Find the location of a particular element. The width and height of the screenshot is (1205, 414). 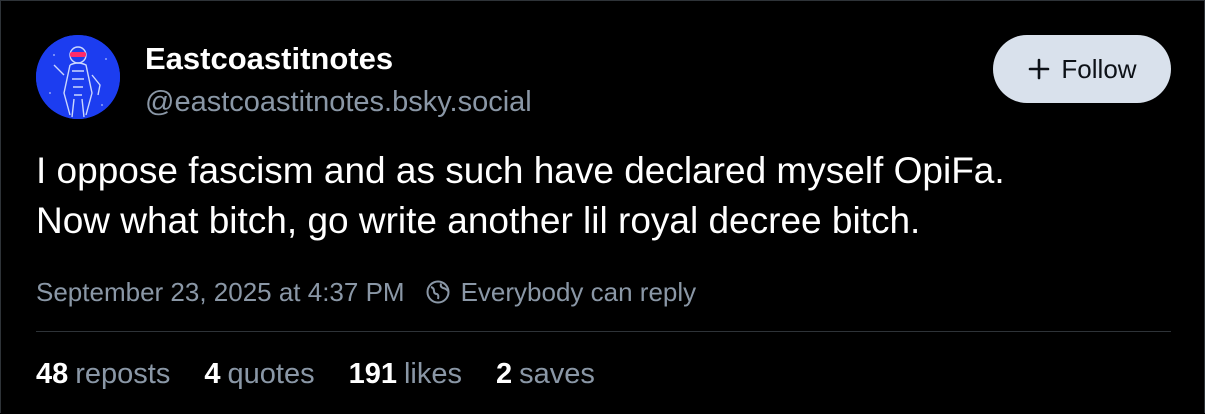

quotes-stat: 4 quotes is located at coordinates (259, 374).